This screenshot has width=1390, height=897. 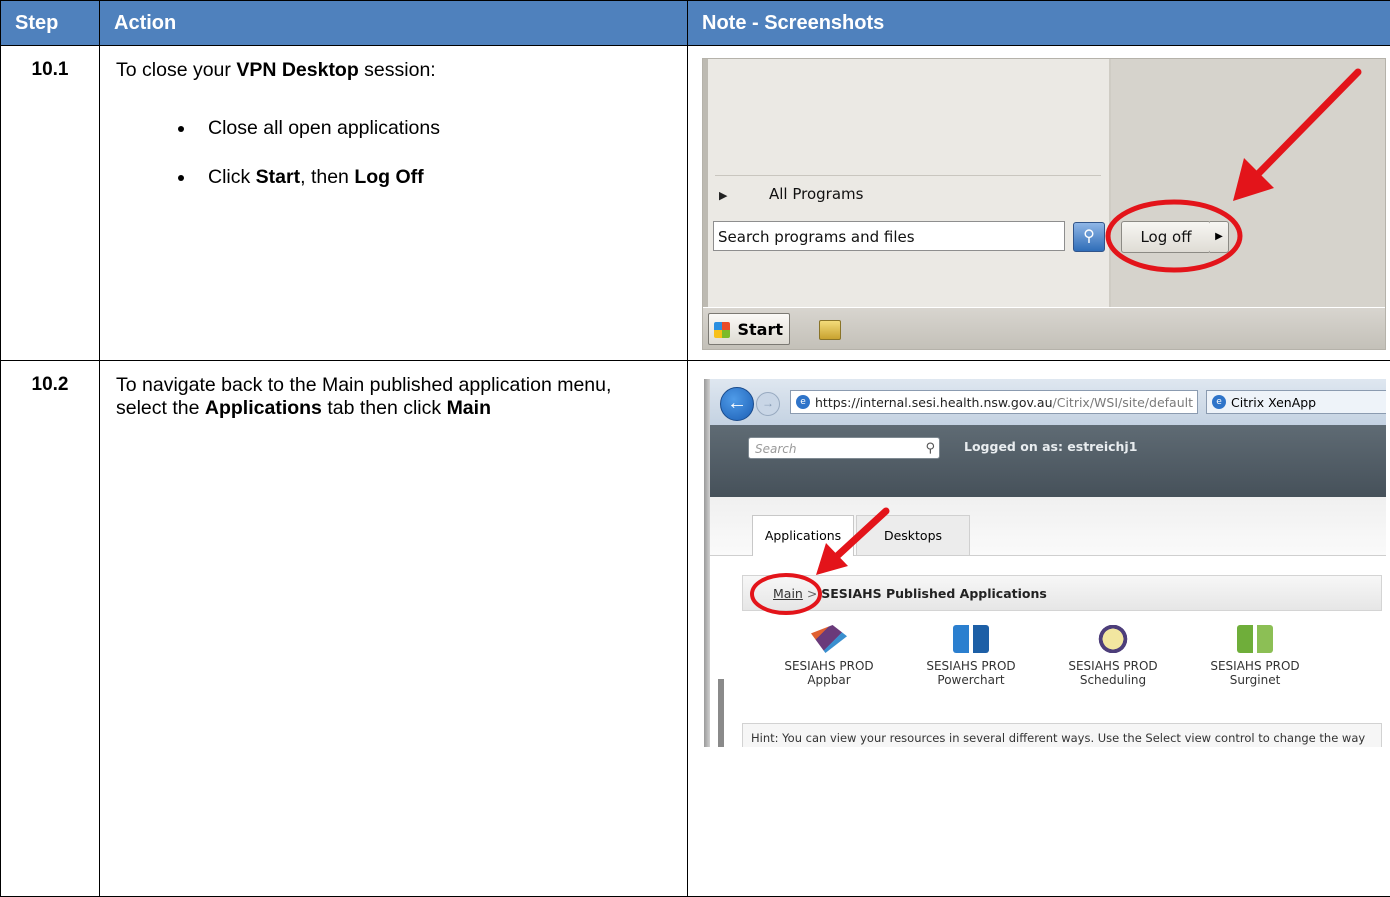 I want to click on scheduling-icon, so click(x=1113, y=639).